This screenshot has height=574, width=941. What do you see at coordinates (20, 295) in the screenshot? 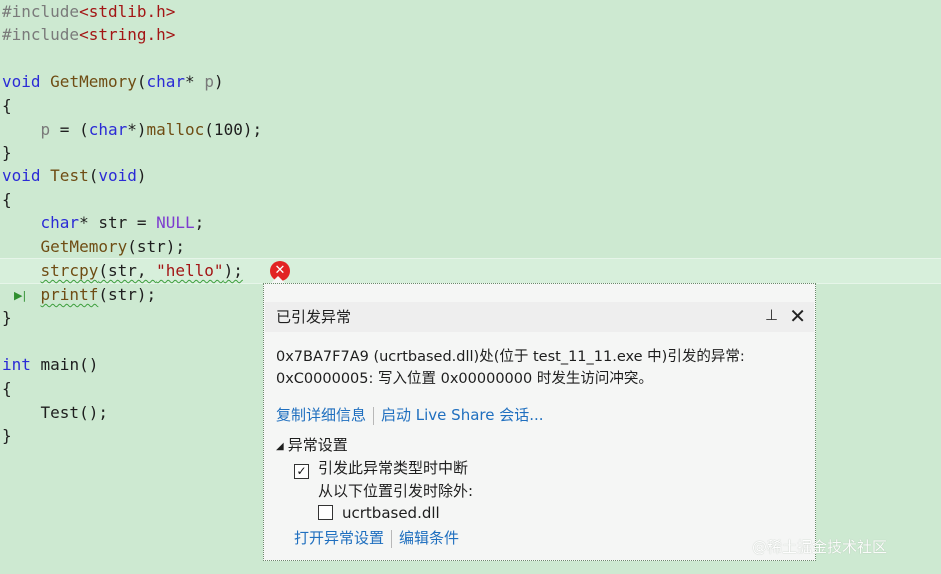
I see `next-statement-arrow-icon: ▶|` at bounding box center [20, 295].